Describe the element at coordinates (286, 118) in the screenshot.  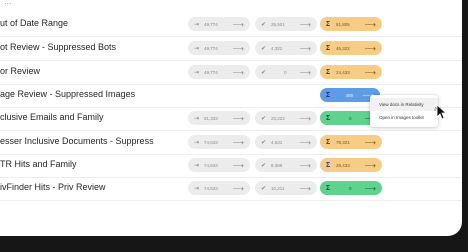
I see `check-count-pill: ✔ 23,222 ⟶` at that location.